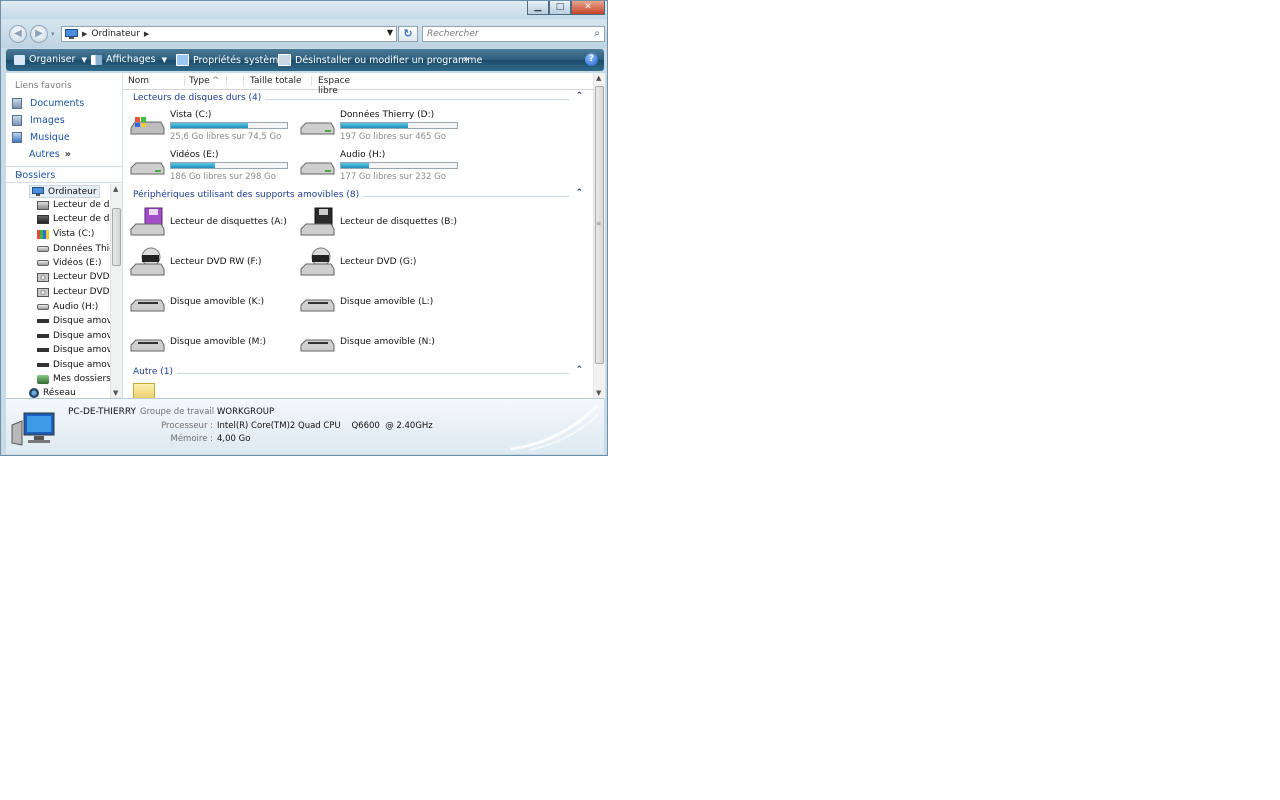 The width and height of the screenshot is (1280, 800). What do you see at coordinates (393, 137) in the screenshot?
I see `drive-free-space: 197 Go libres sur 465 Go` at bounding box center [393, 137].